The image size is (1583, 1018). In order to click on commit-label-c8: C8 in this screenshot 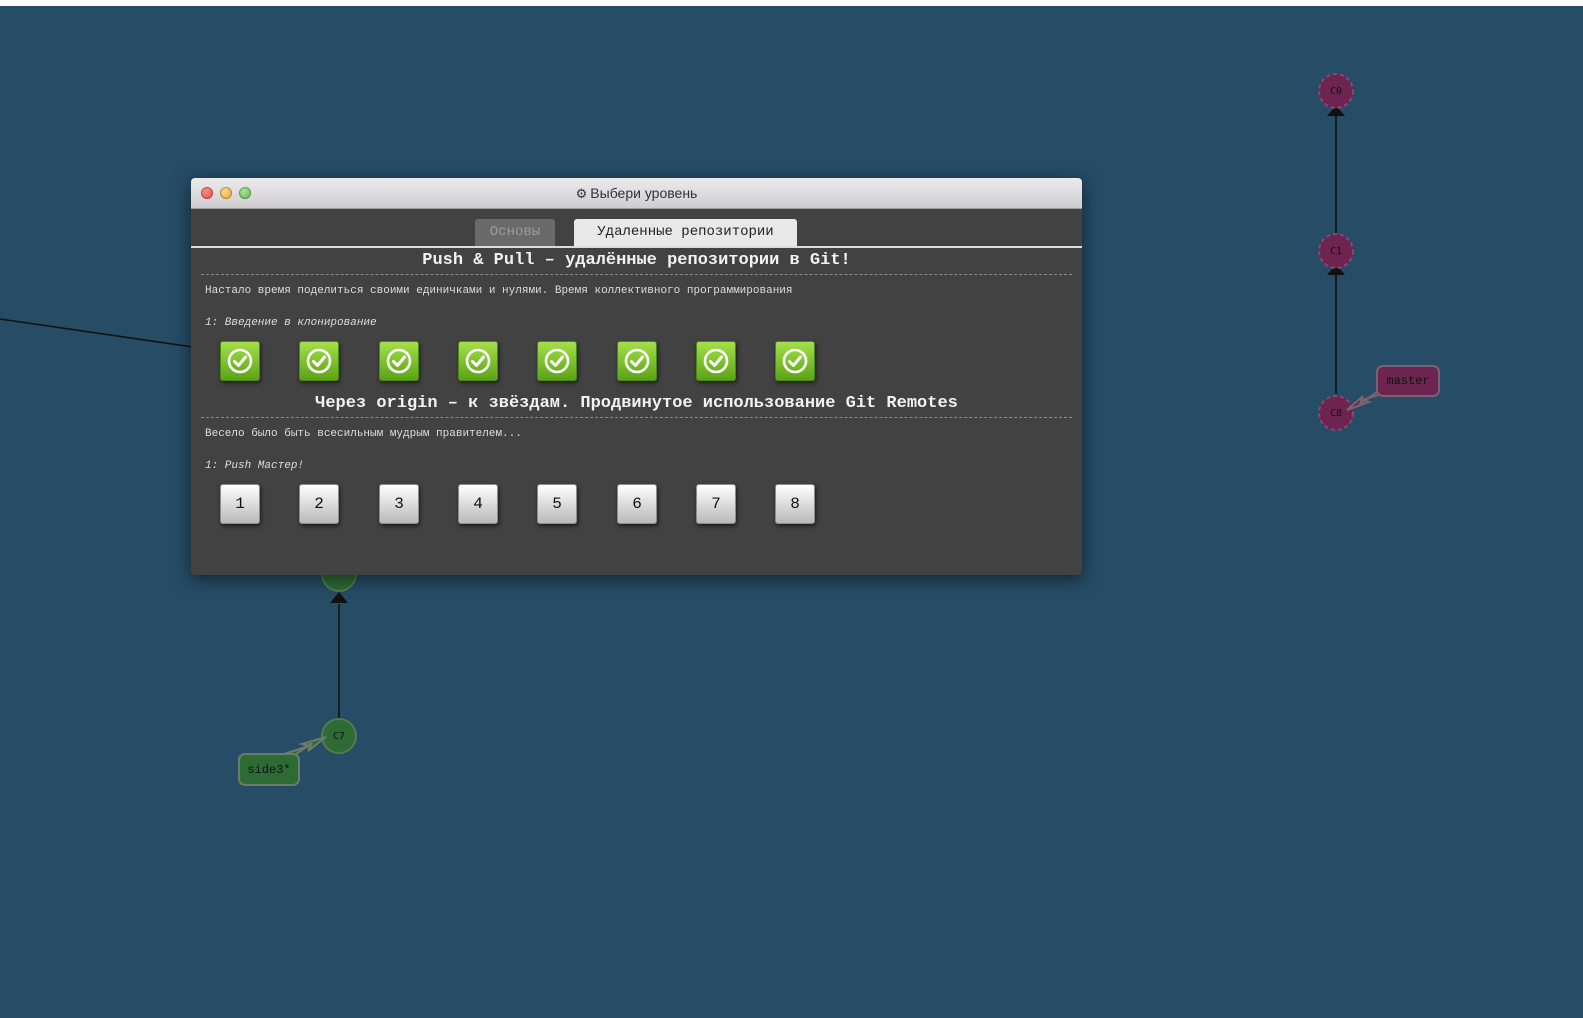, I will do `click(1336, 413)`.